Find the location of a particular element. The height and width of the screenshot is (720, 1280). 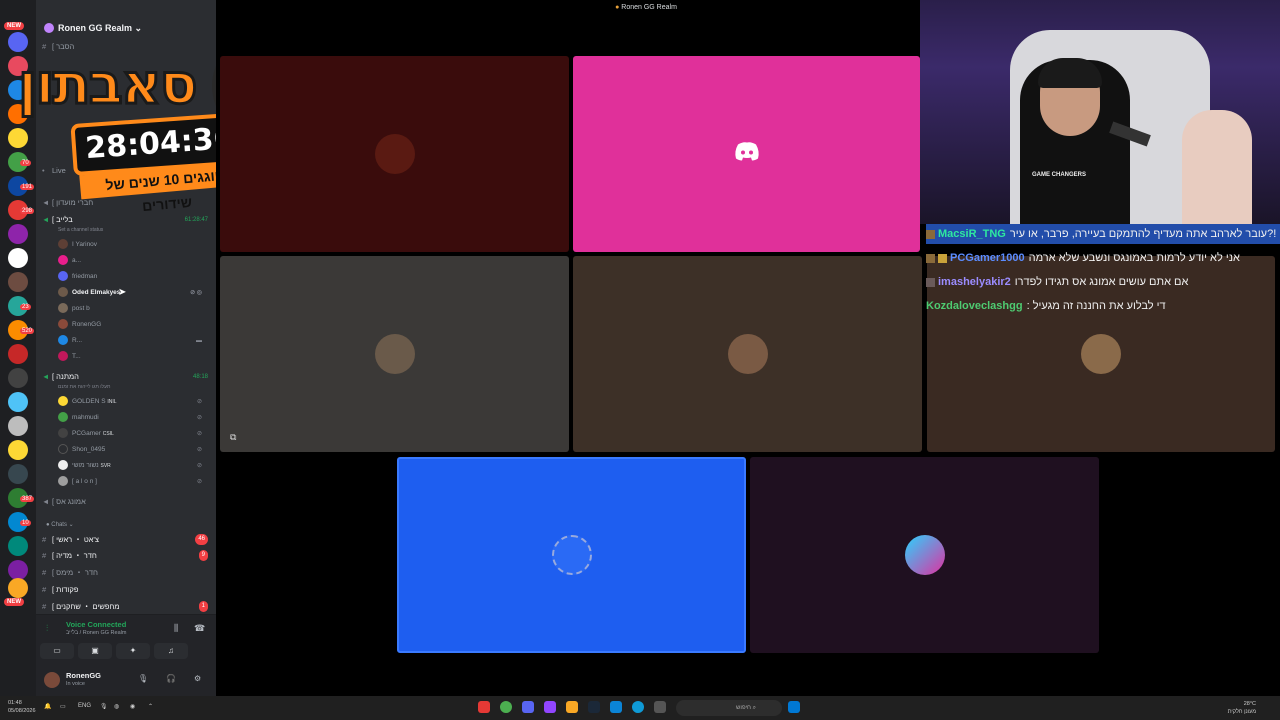

gear-icon: ⚙ is located at coordinates (197, 678).